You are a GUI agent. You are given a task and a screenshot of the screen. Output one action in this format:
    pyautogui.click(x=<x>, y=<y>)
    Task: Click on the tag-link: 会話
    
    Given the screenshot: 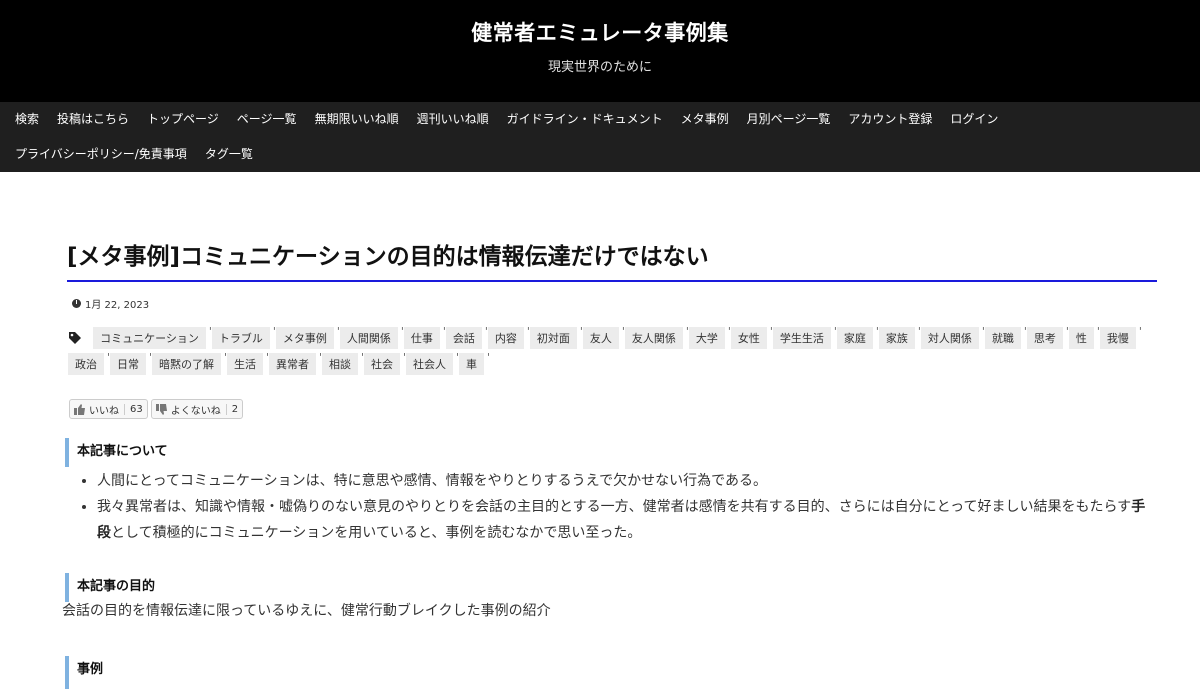 What is the action you would take?
    pyautogui.click(x=466, y=337)
    